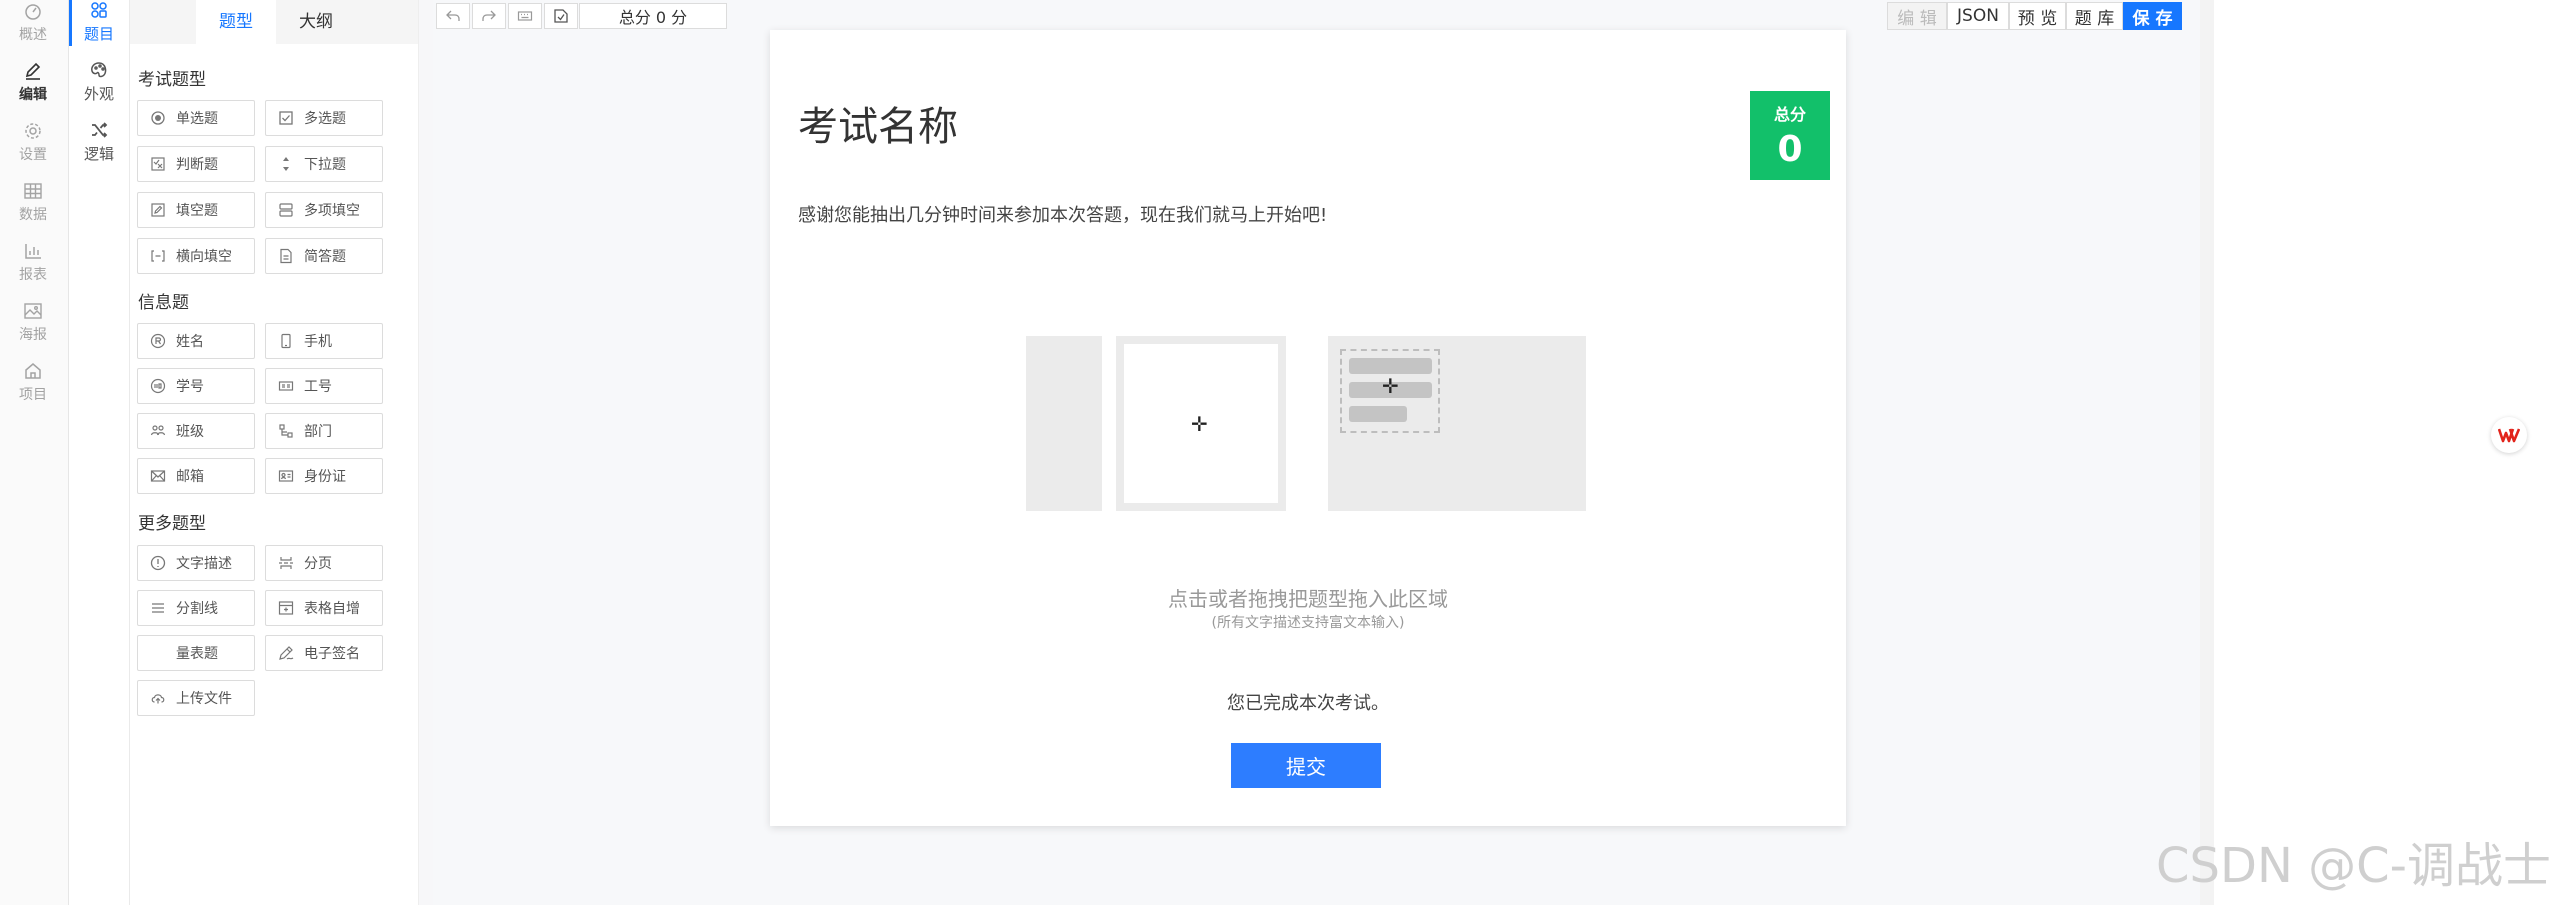 The image size is (2550, 905). Describe the element at coordinates (525, 16) in the screenshot. I see `keyboard-button` at that location.